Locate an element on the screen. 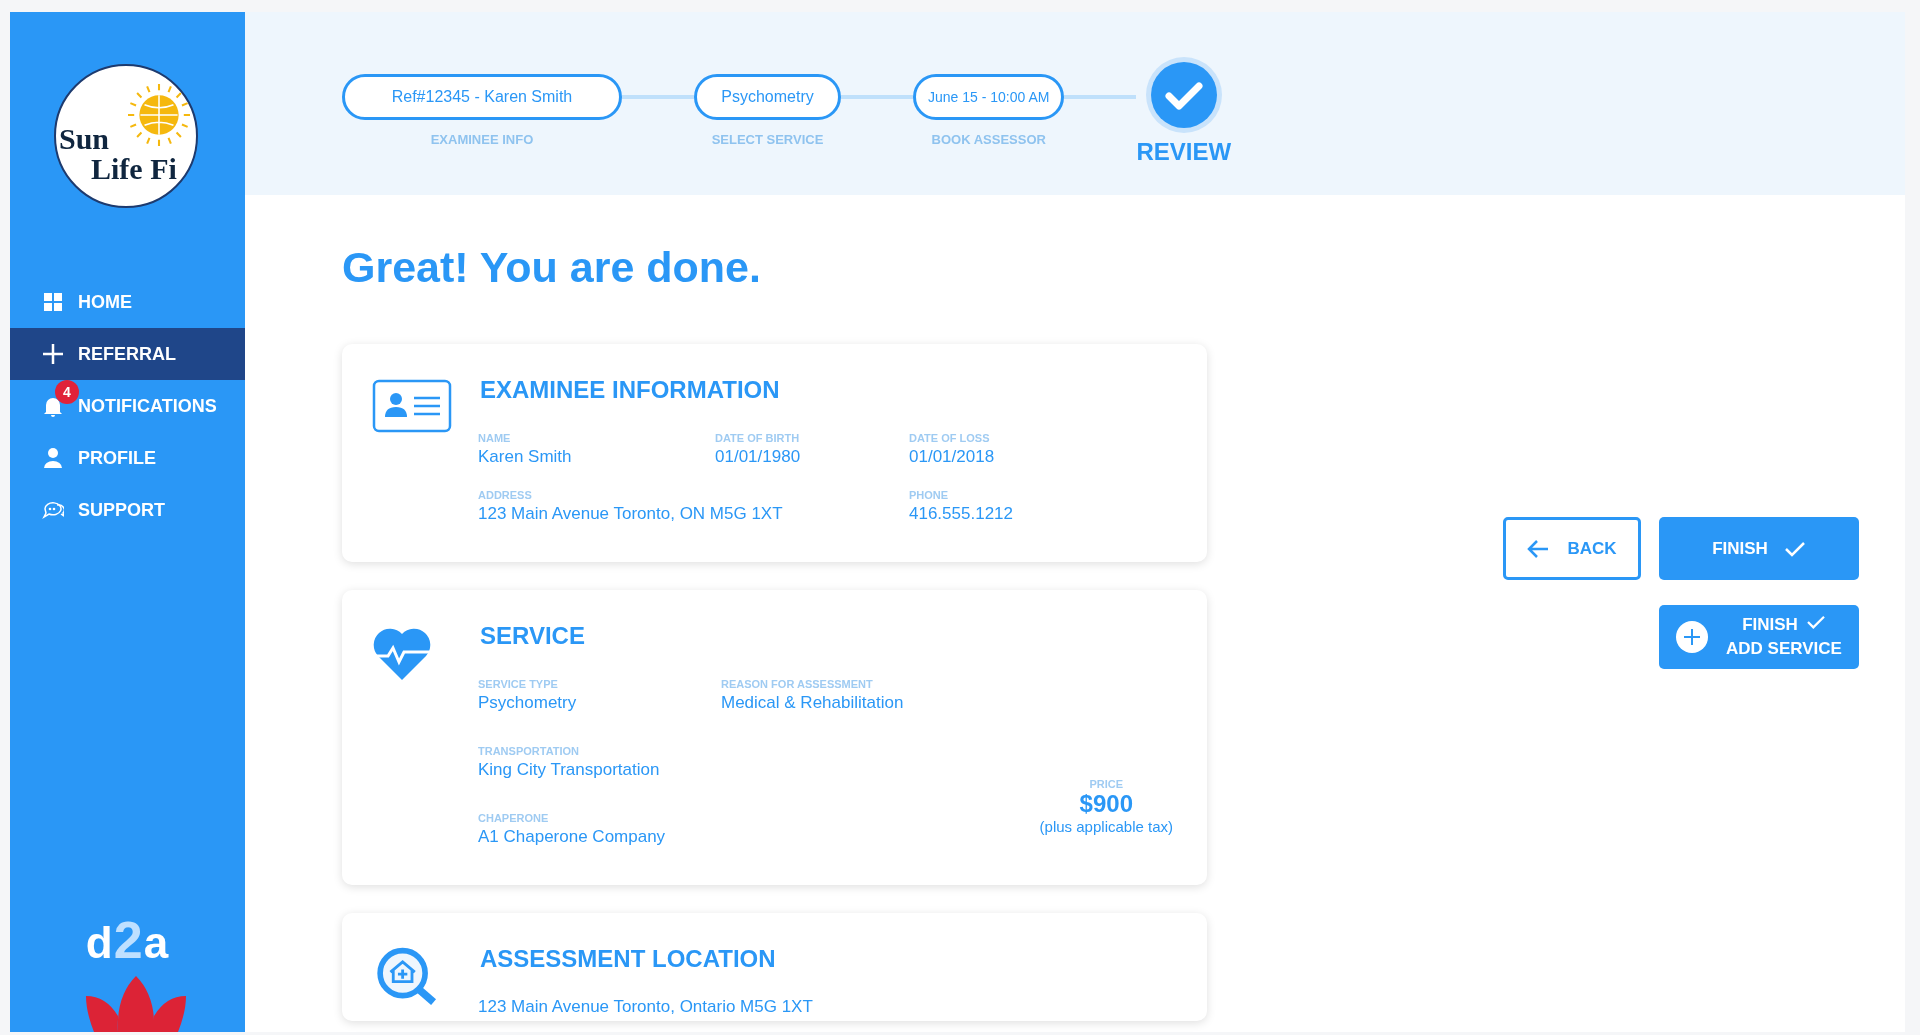 The width and height of the screenshot is (1920, 1035). nav-item: REFERRAL is located at coordinates (127, 354).